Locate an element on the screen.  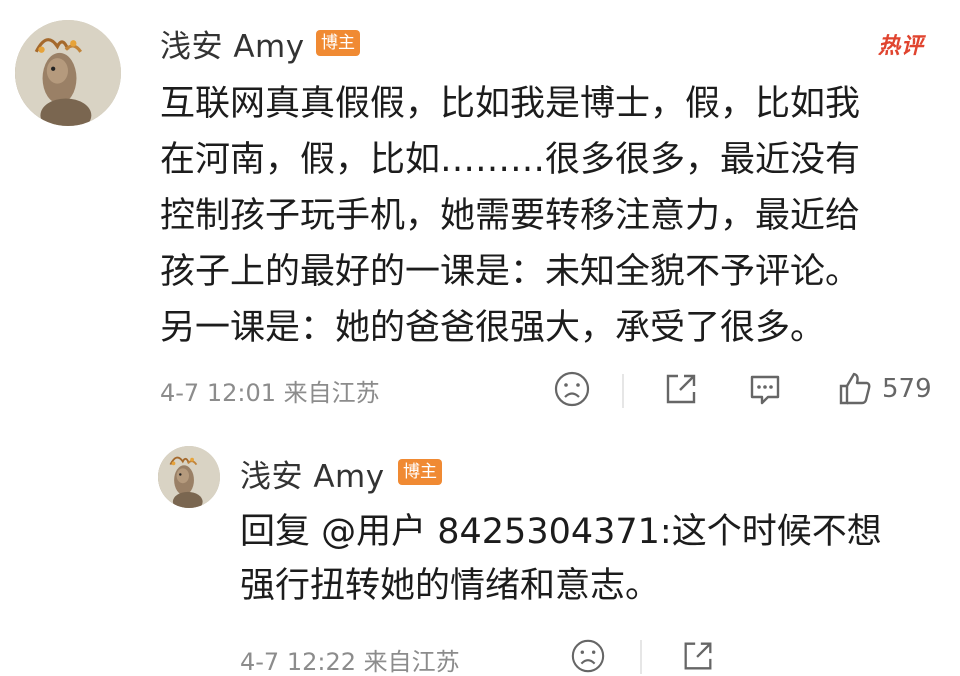
comment-button is located at coordinates (765, 389).